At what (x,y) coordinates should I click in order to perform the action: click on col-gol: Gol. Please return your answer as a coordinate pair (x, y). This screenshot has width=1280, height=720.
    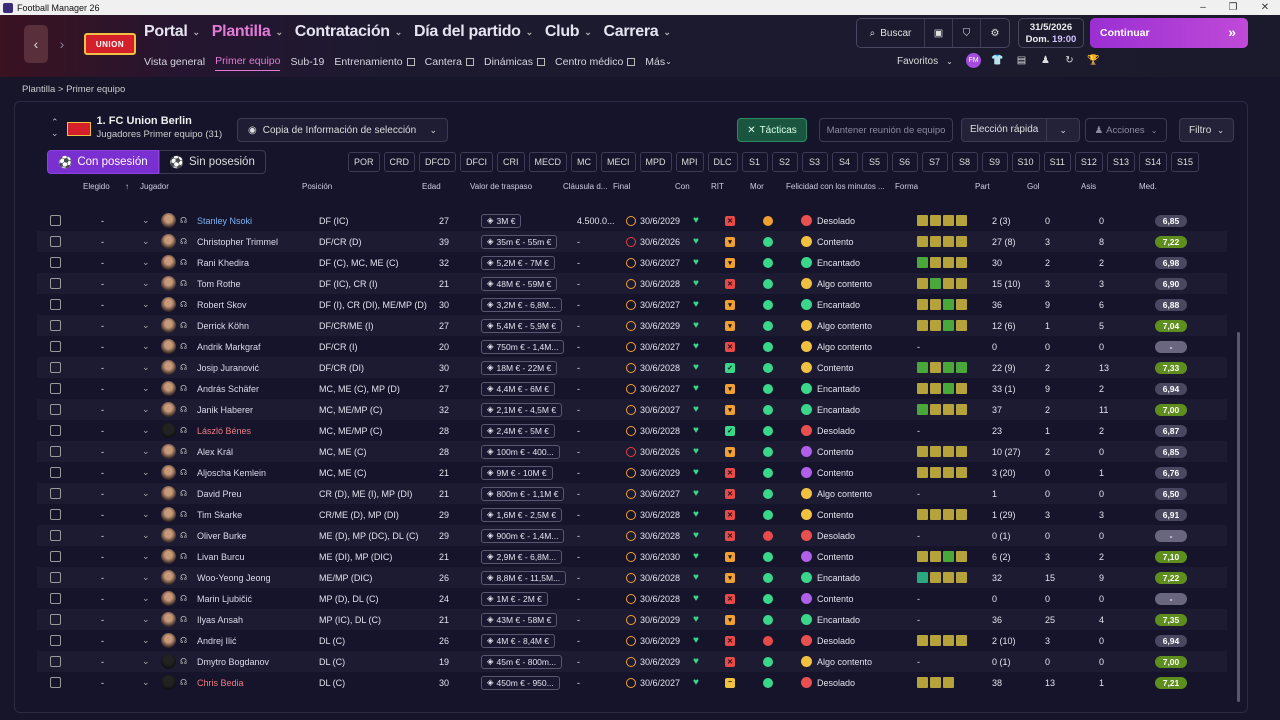
    Looking at the image, I should click on (1033, 186).